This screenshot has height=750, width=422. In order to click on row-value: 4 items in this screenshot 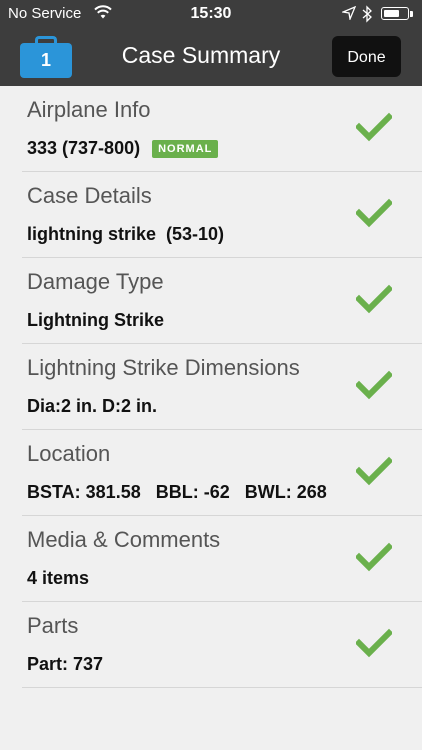, I will do `click(58, 578)`.